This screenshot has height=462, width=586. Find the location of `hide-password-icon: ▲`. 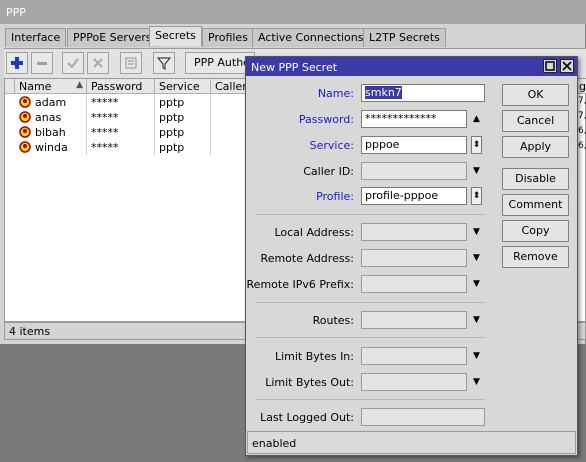

hide-password-icon: ▲ is located at coordinates (476, 119).